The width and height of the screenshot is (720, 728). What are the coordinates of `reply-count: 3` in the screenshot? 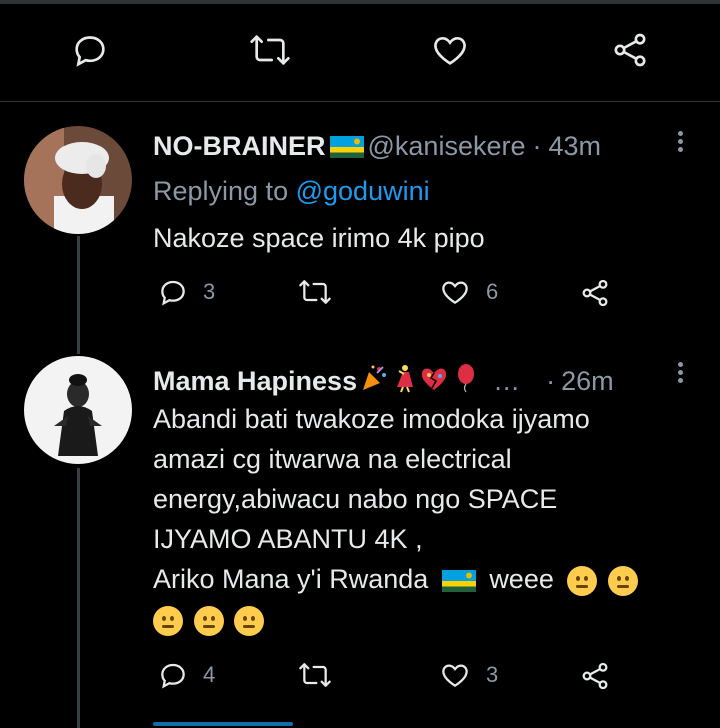 It's located at (209, 291).